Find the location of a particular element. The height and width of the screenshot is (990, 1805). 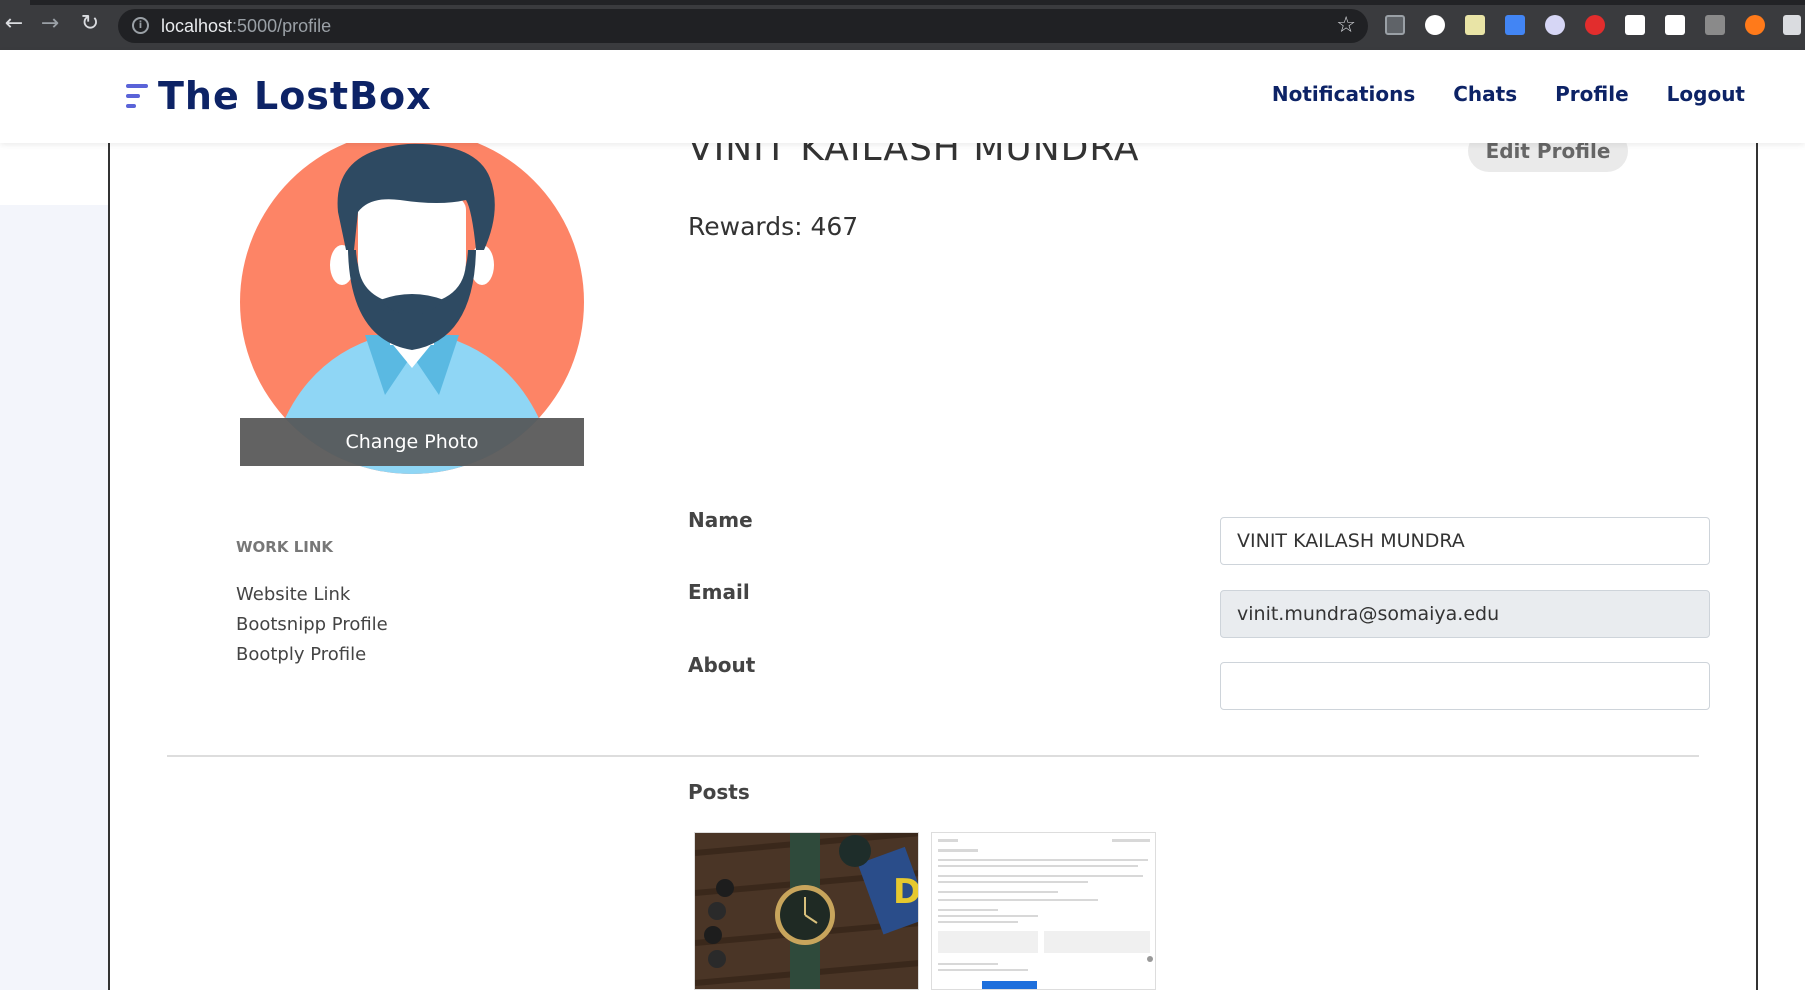

name-field is located at coordinates (1465, 541).